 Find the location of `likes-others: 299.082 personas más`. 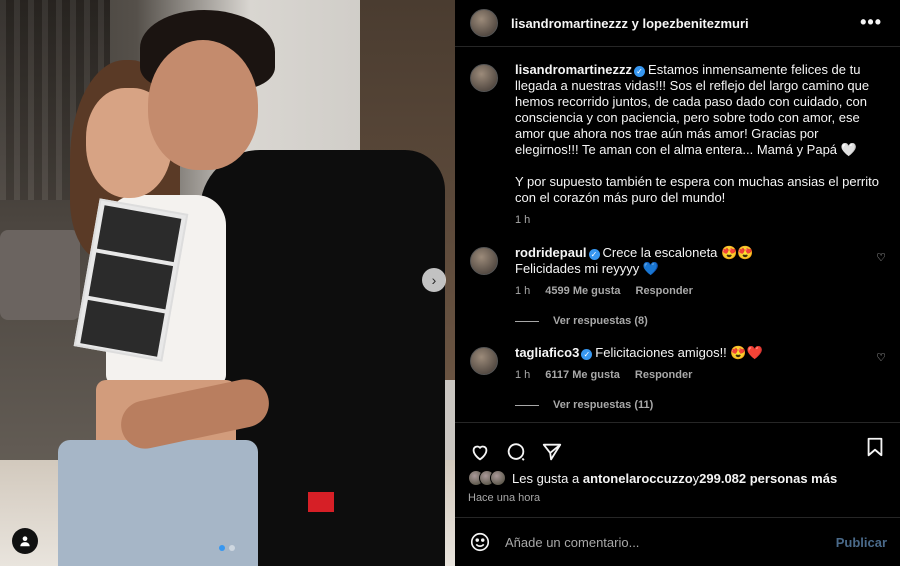

likes-others: 299.082 personas más is located at coordinates (768, 478).